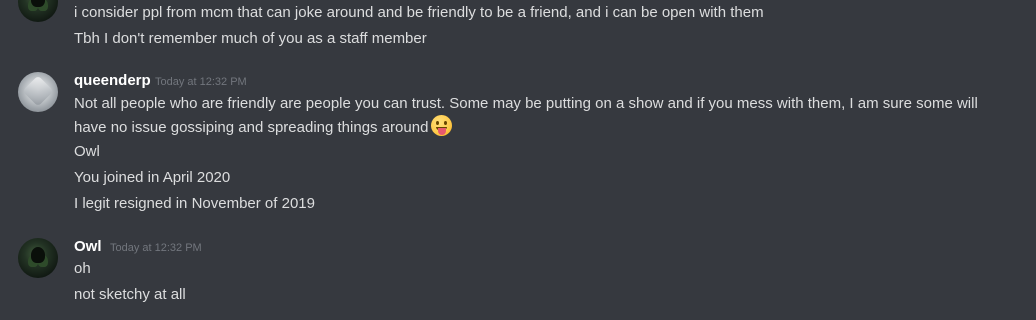 Image resolution: width=1036 pixels, height=320 pixels. I want to click on stuck-out-tongue-emoji-icon, so click(442, 125).